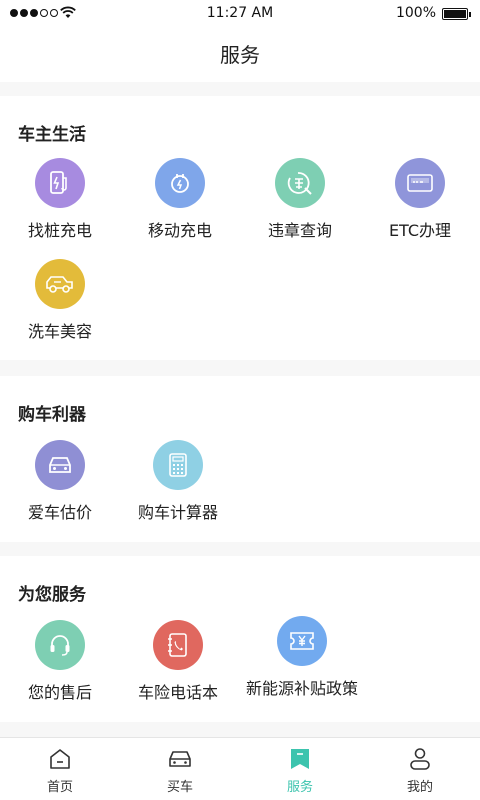 The height and width of the screenshot is (800, 480). I want to click on tab-home: 首页, so click(60, 769).